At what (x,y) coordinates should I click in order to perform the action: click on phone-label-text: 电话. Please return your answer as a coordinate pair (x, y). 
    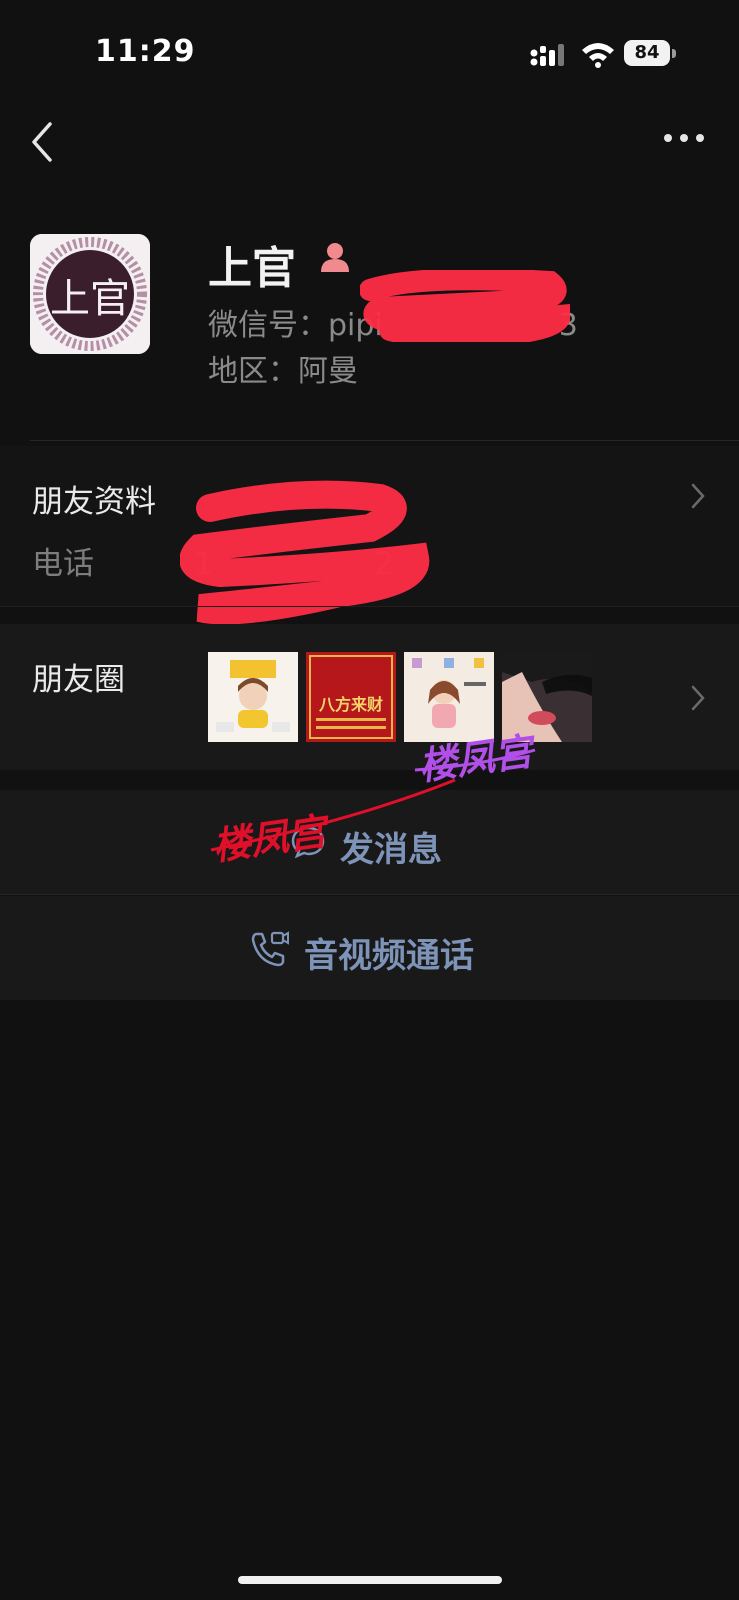
    Looking at the image, I should click on (63, 564).